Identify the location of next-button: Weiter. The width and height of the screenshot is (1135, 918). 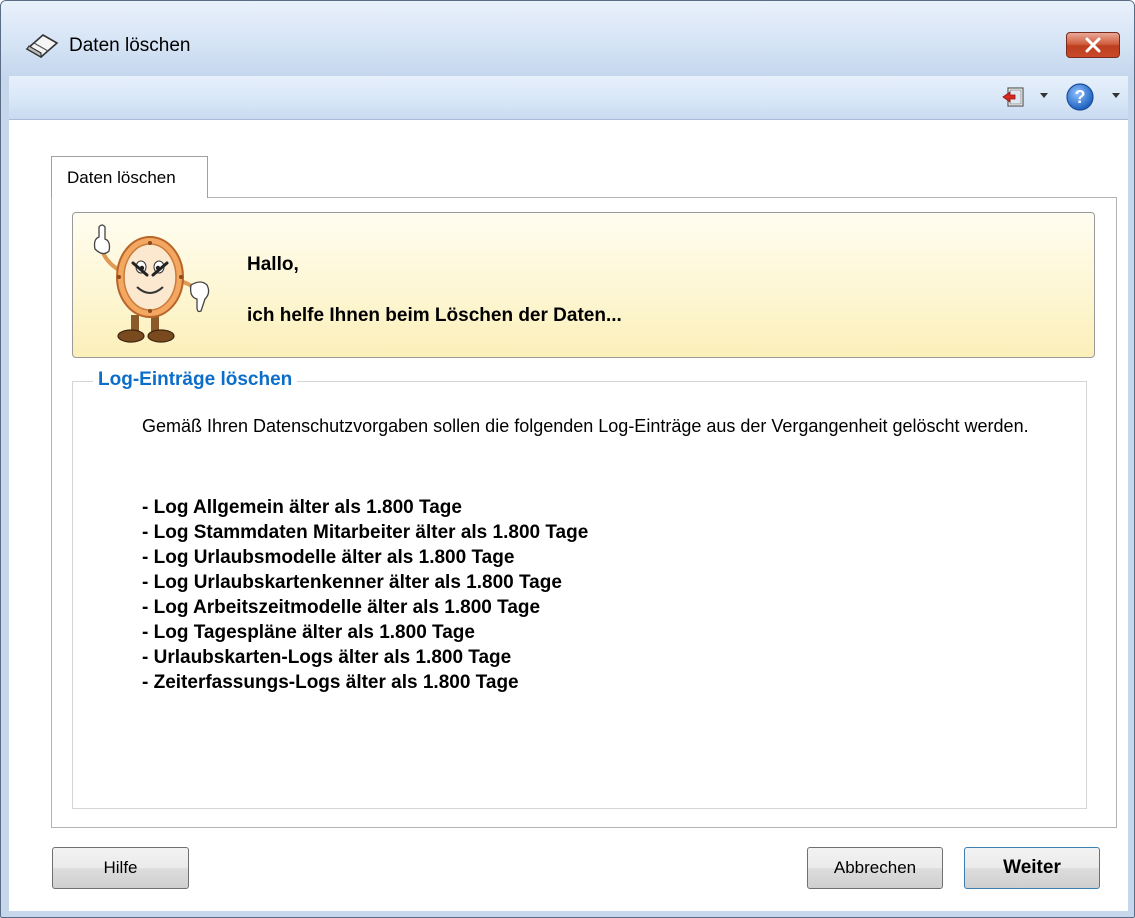
(1032, 868).